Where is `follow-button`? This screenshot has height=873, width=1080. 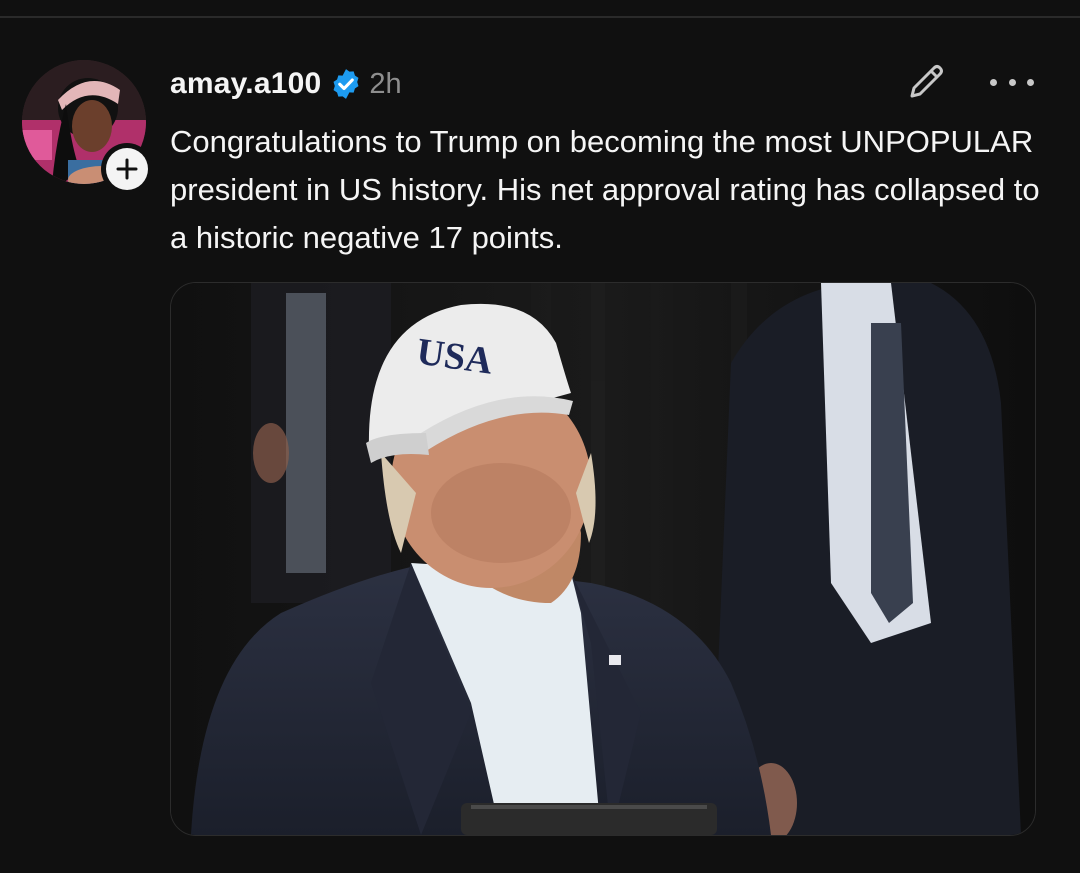 follow-button is located at coordinates (127, 169).